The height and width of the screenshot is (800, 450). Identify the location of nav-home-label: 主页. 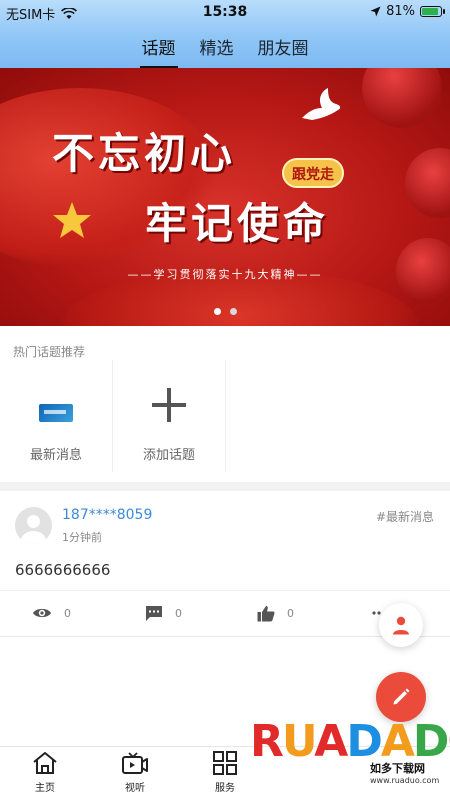
(45, 788).